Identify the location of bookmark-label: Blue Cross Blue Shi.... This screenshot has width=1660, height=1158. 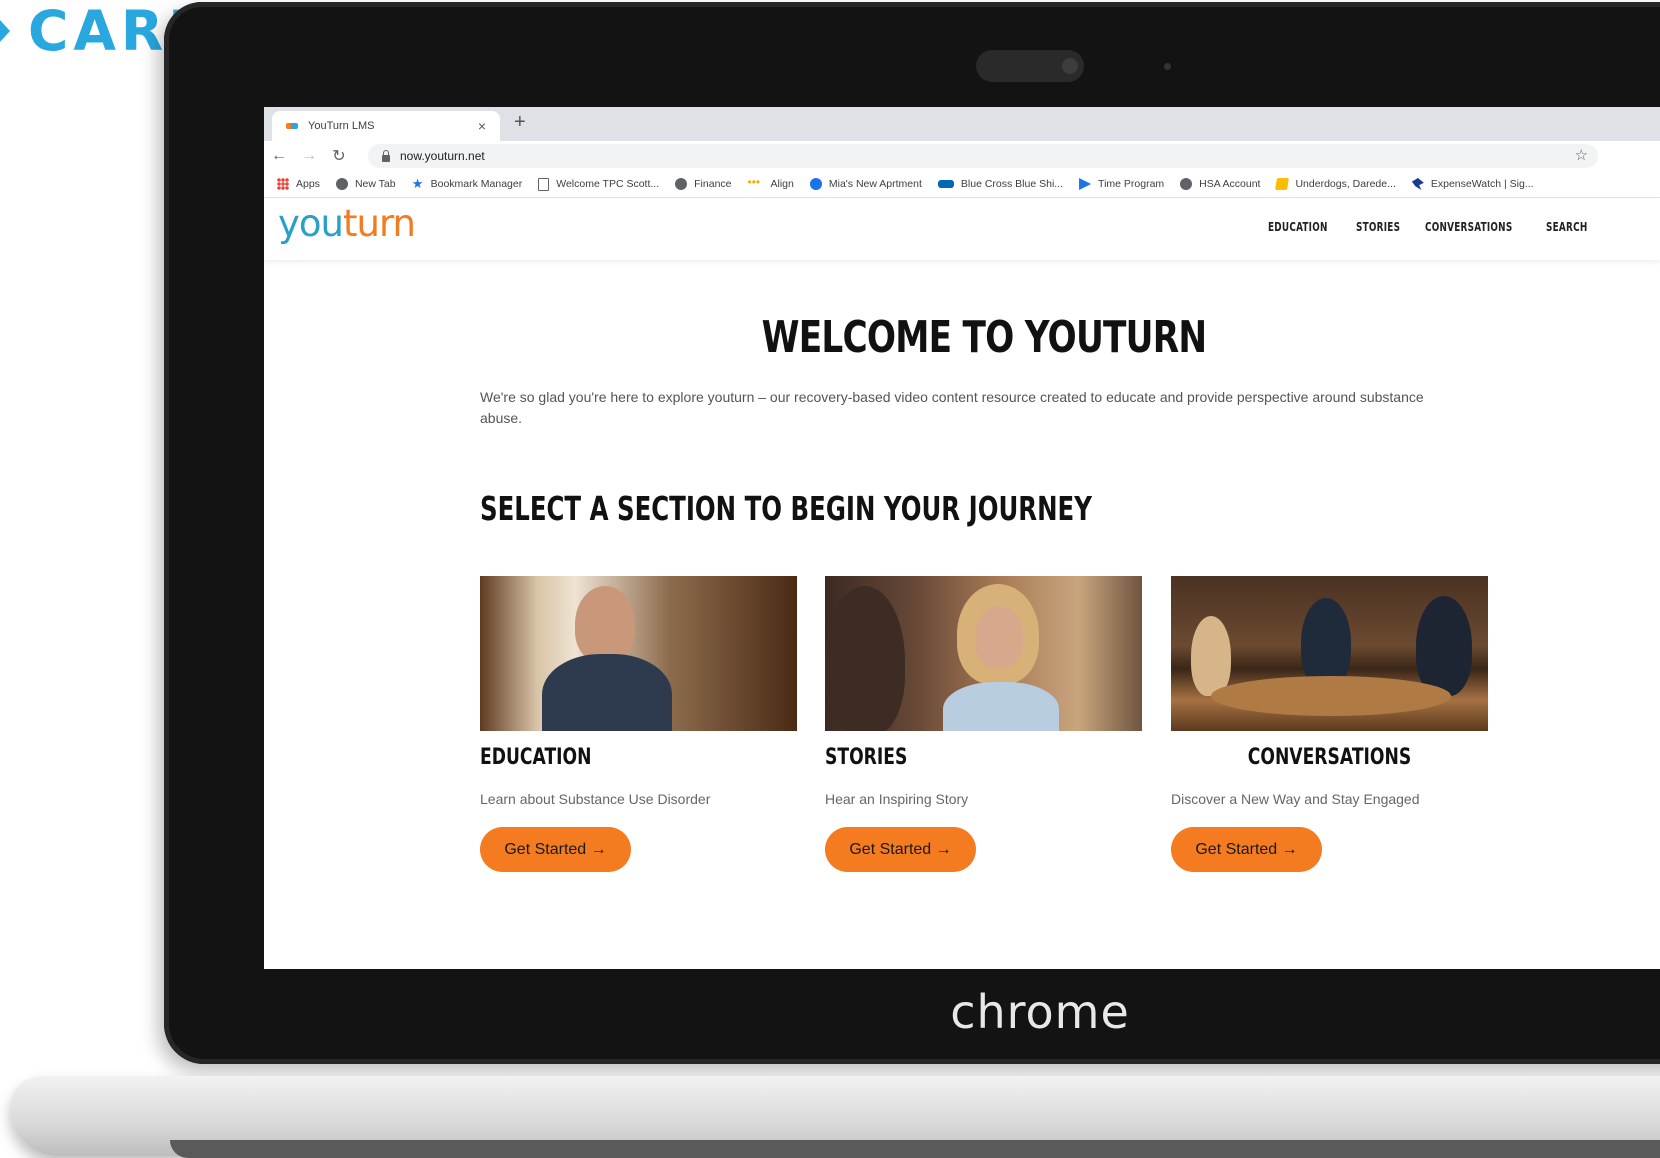
(1012, 184).